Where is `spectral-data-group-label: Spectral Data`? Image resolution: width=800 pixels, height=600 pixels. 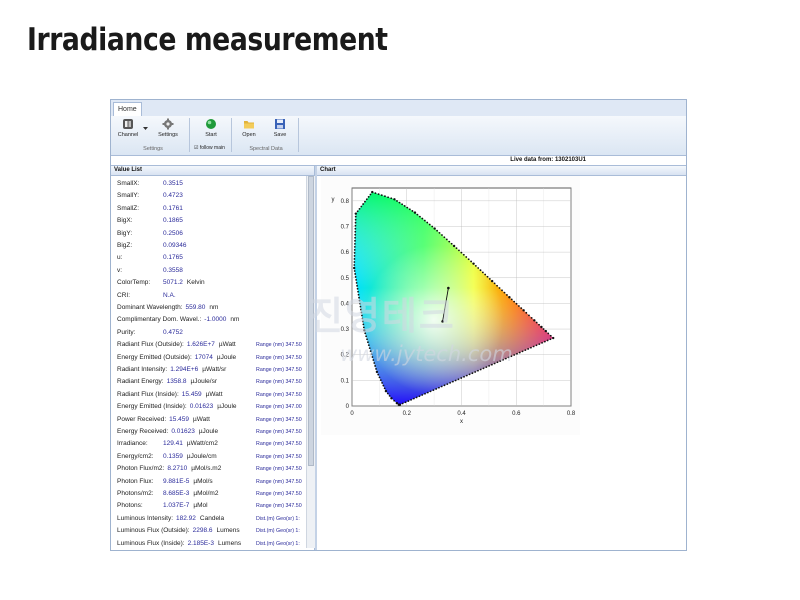 spectral-data-group-label: Spectral Data is located at coordinates (266, 149).